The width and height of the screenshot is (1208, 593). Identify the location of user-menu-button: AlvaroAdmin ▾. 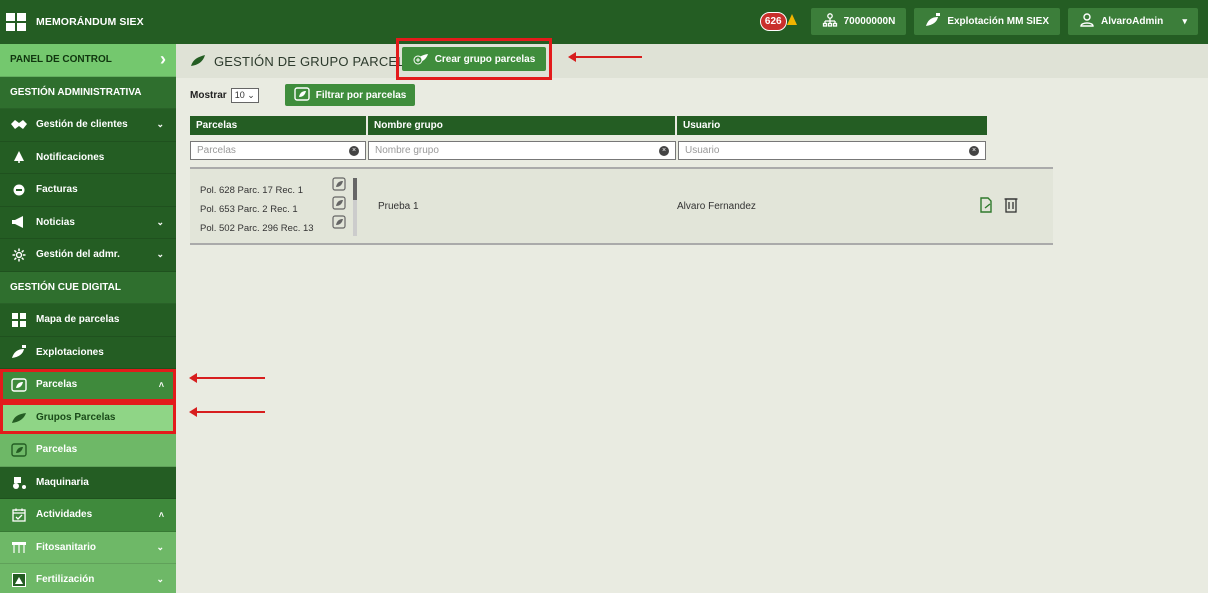
(1133, 21).